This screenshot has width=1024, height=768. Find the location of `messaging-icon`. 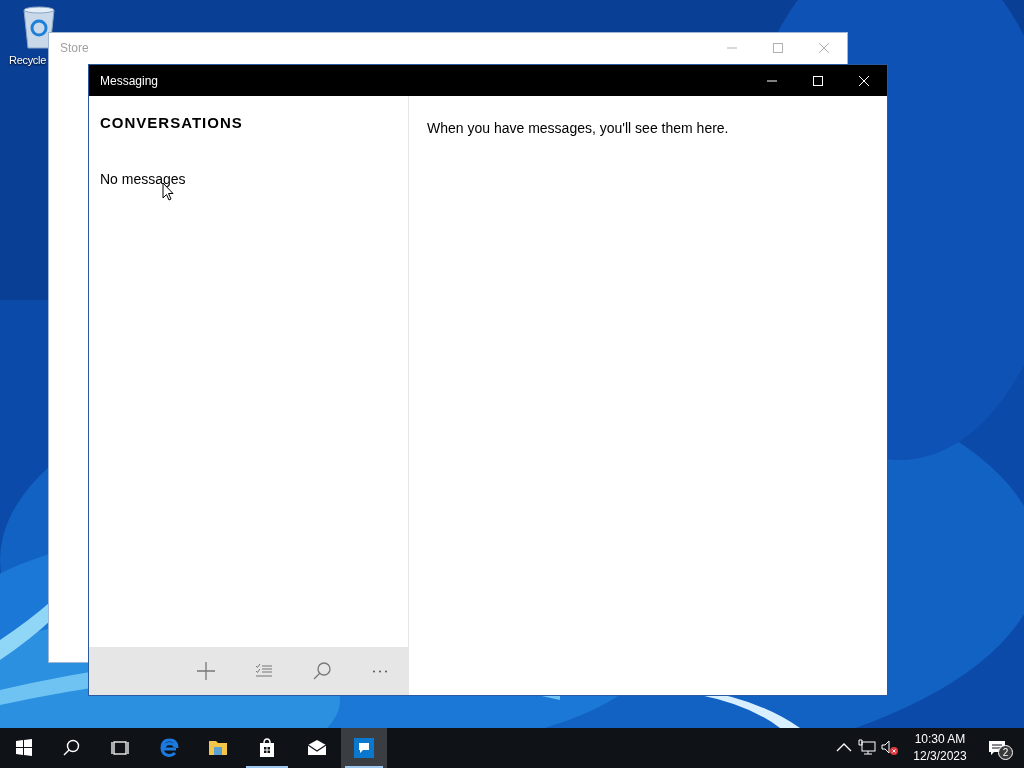

messaging-icon is located at coordinates (364, 748).